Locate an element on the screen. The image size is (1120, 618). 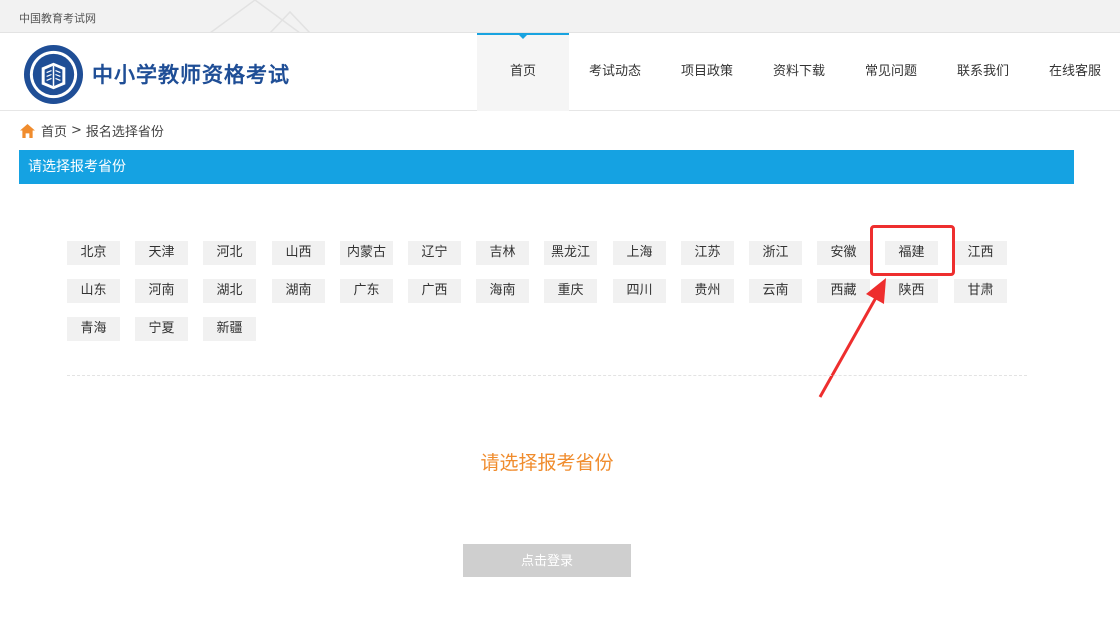
province-button: 四川 is located at coordinates (639, 291).